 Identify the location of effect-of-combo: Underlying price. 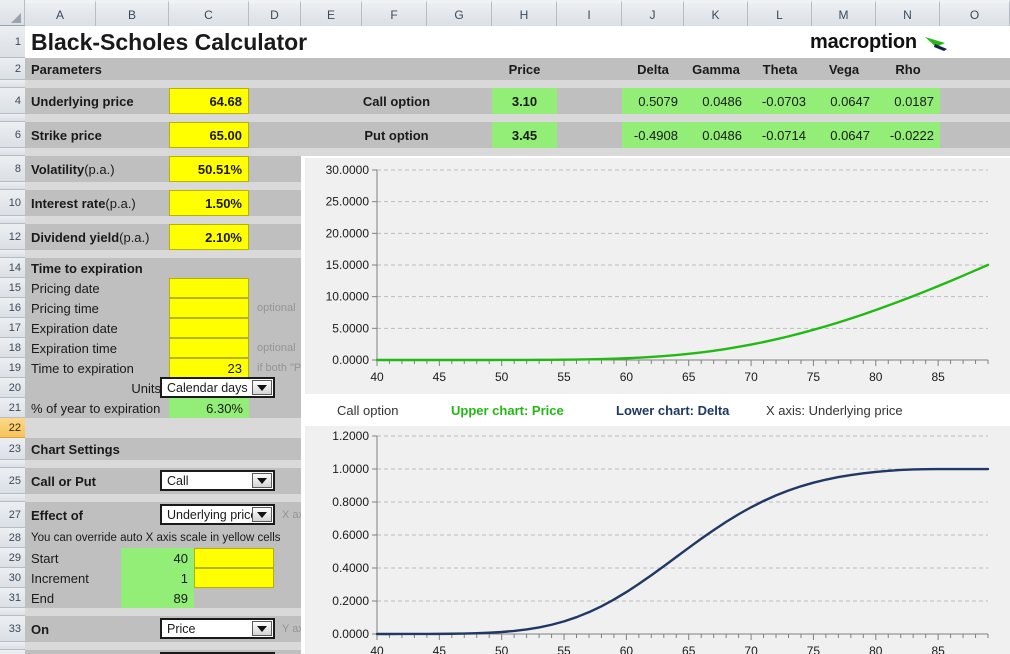
(217, 514).